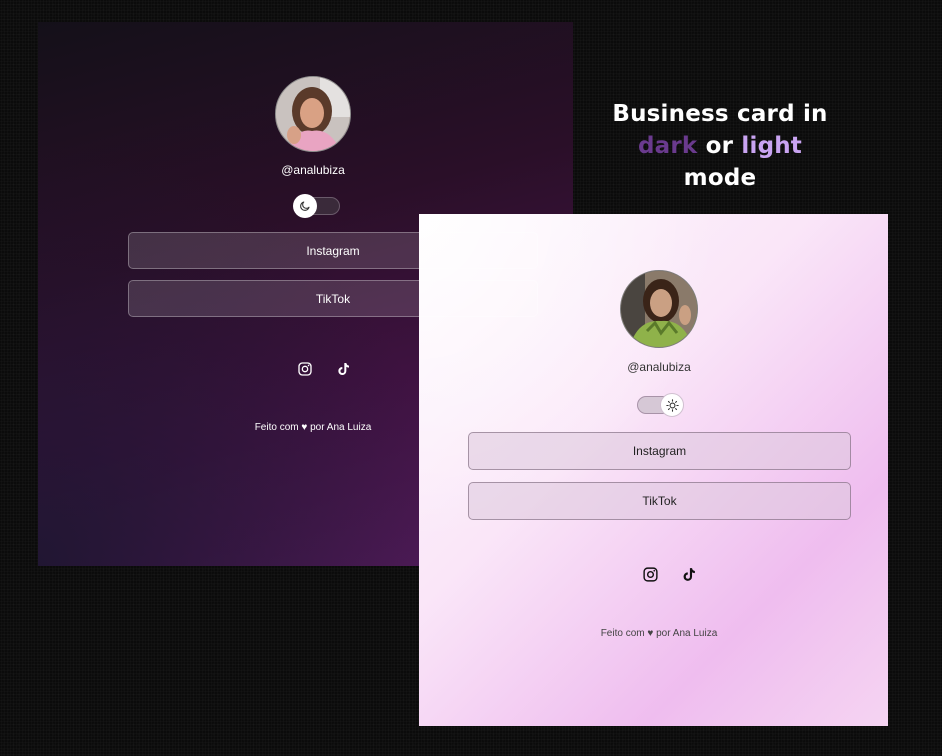 The image size is (942, 756). What do you see at coordinates (720, 178) in the screenshot?
I see `headline-word-mode: mode` at bounding box center [720, 178].